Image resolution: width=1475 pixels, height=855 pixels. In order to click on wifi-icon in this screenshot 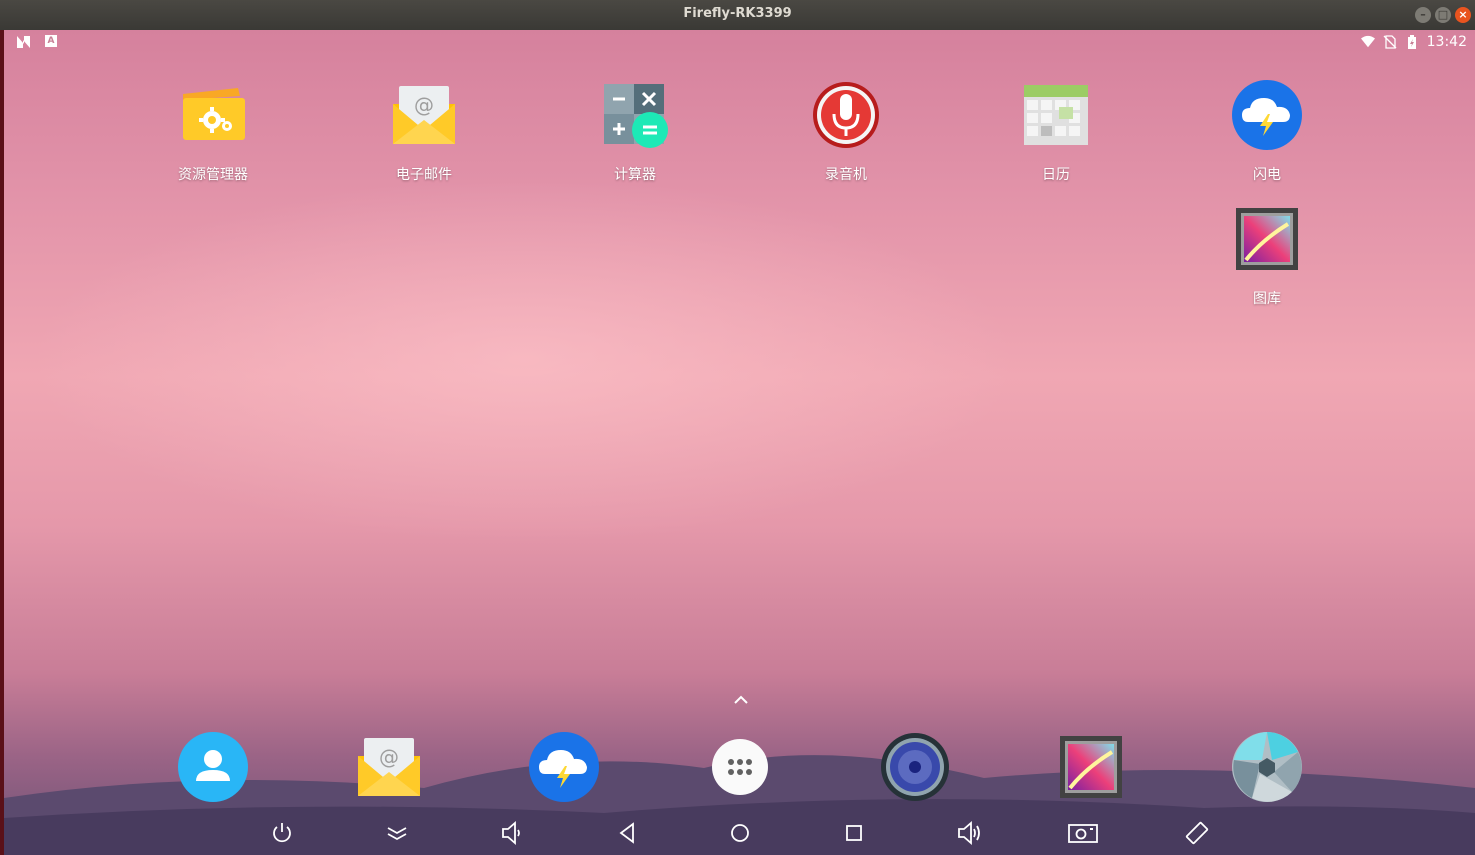, I will do `click(1367, 41)`.